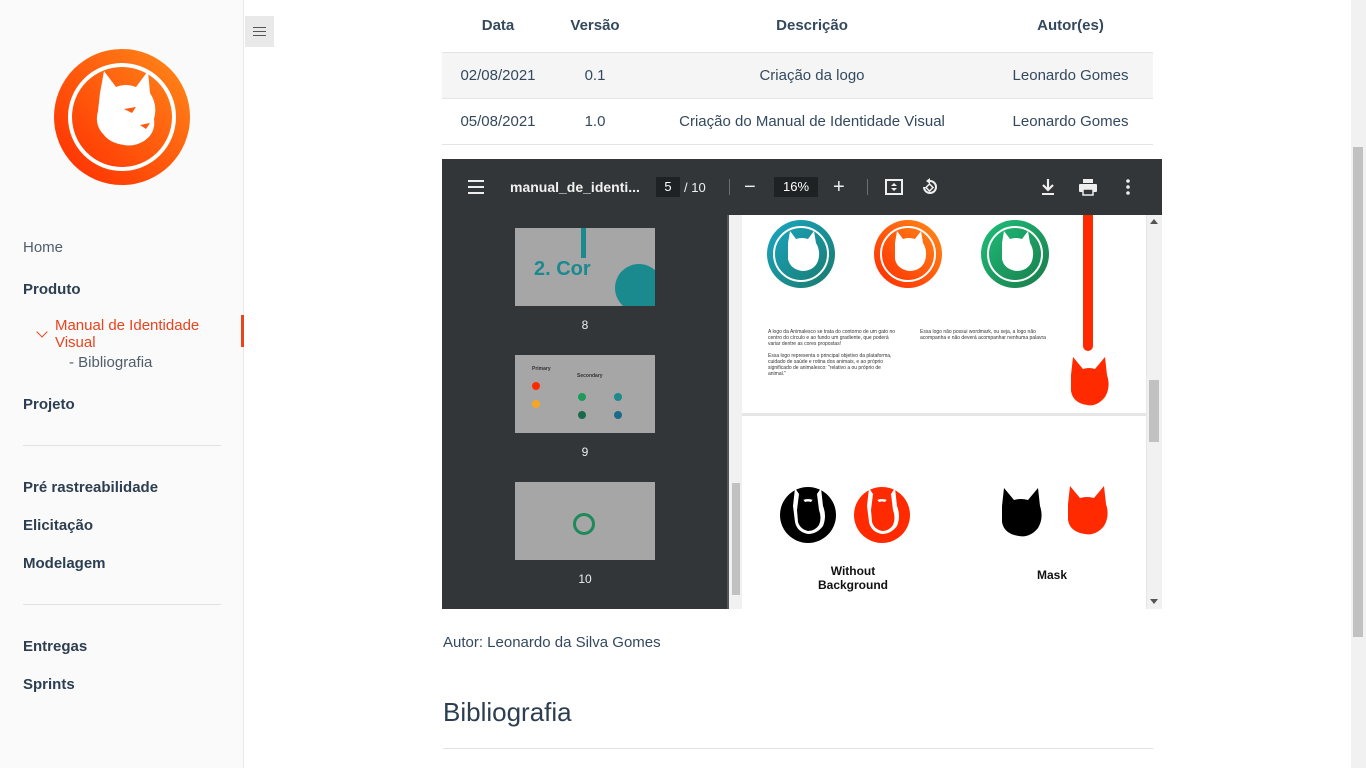 Image resolution: width=1366 pixels, height=768 pixels. I want to click on cell-descricao: Criação da logo, so click(812, 75).